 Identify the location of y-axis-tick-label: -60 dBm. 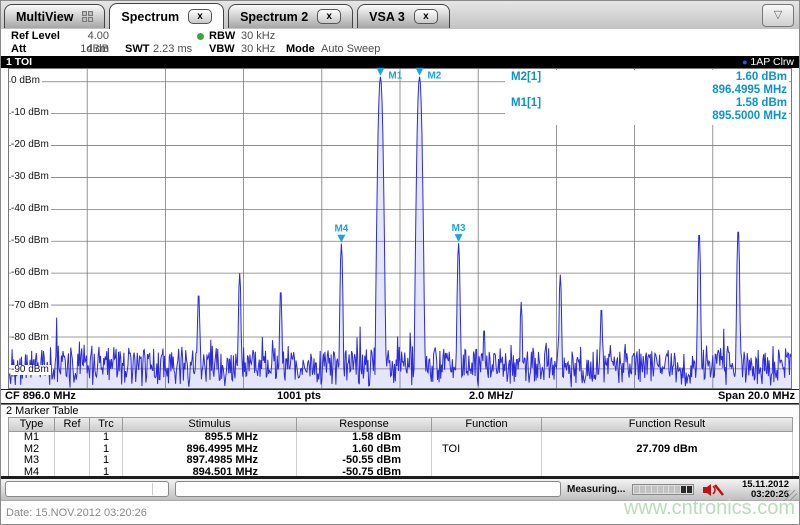
(31, 273).